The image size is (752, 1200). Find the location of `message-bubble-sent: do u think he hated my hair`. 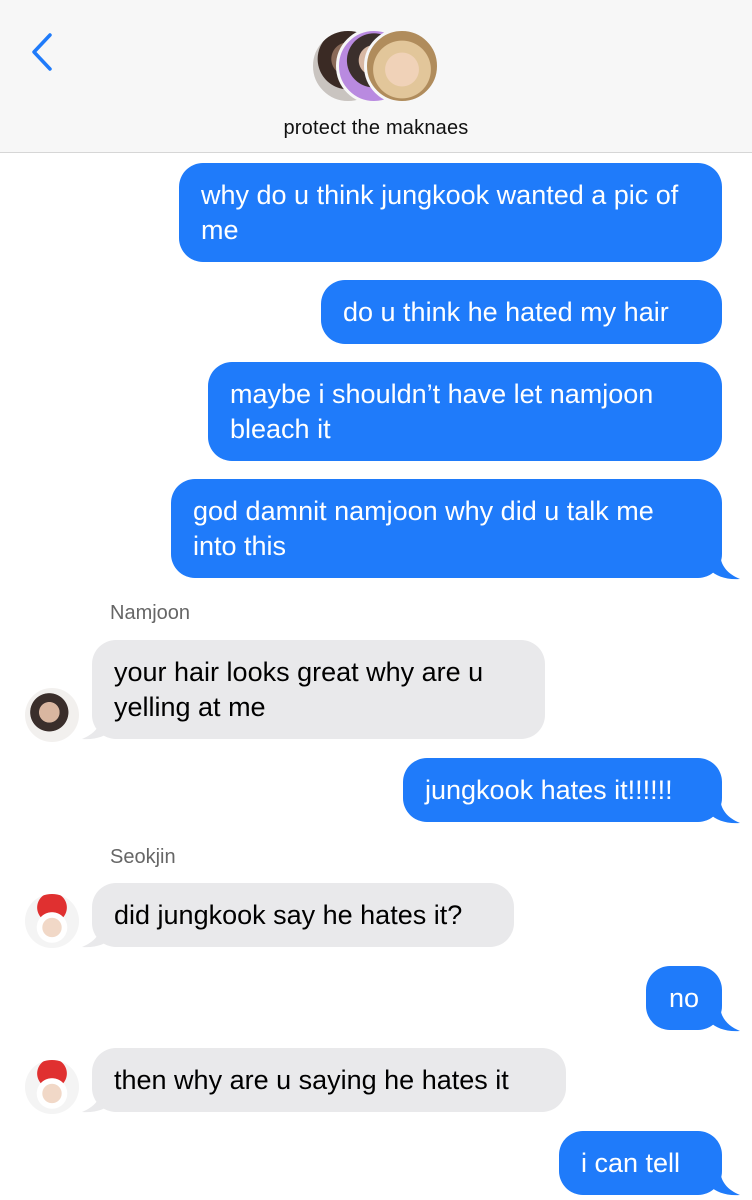

message-bubble-sent: do u think he hated my hair is located at coordinates (521, 312).